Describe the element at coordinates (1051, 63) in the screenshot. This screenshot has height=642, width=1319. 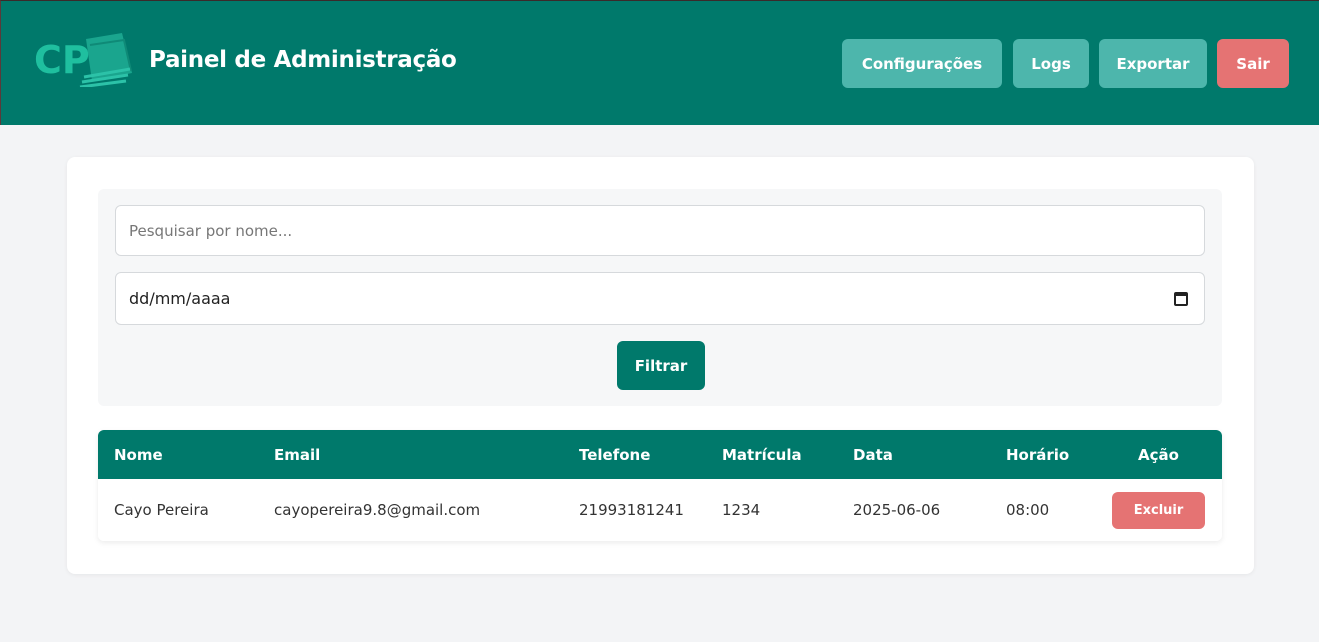
I see `logs-button: Logs` at that location.